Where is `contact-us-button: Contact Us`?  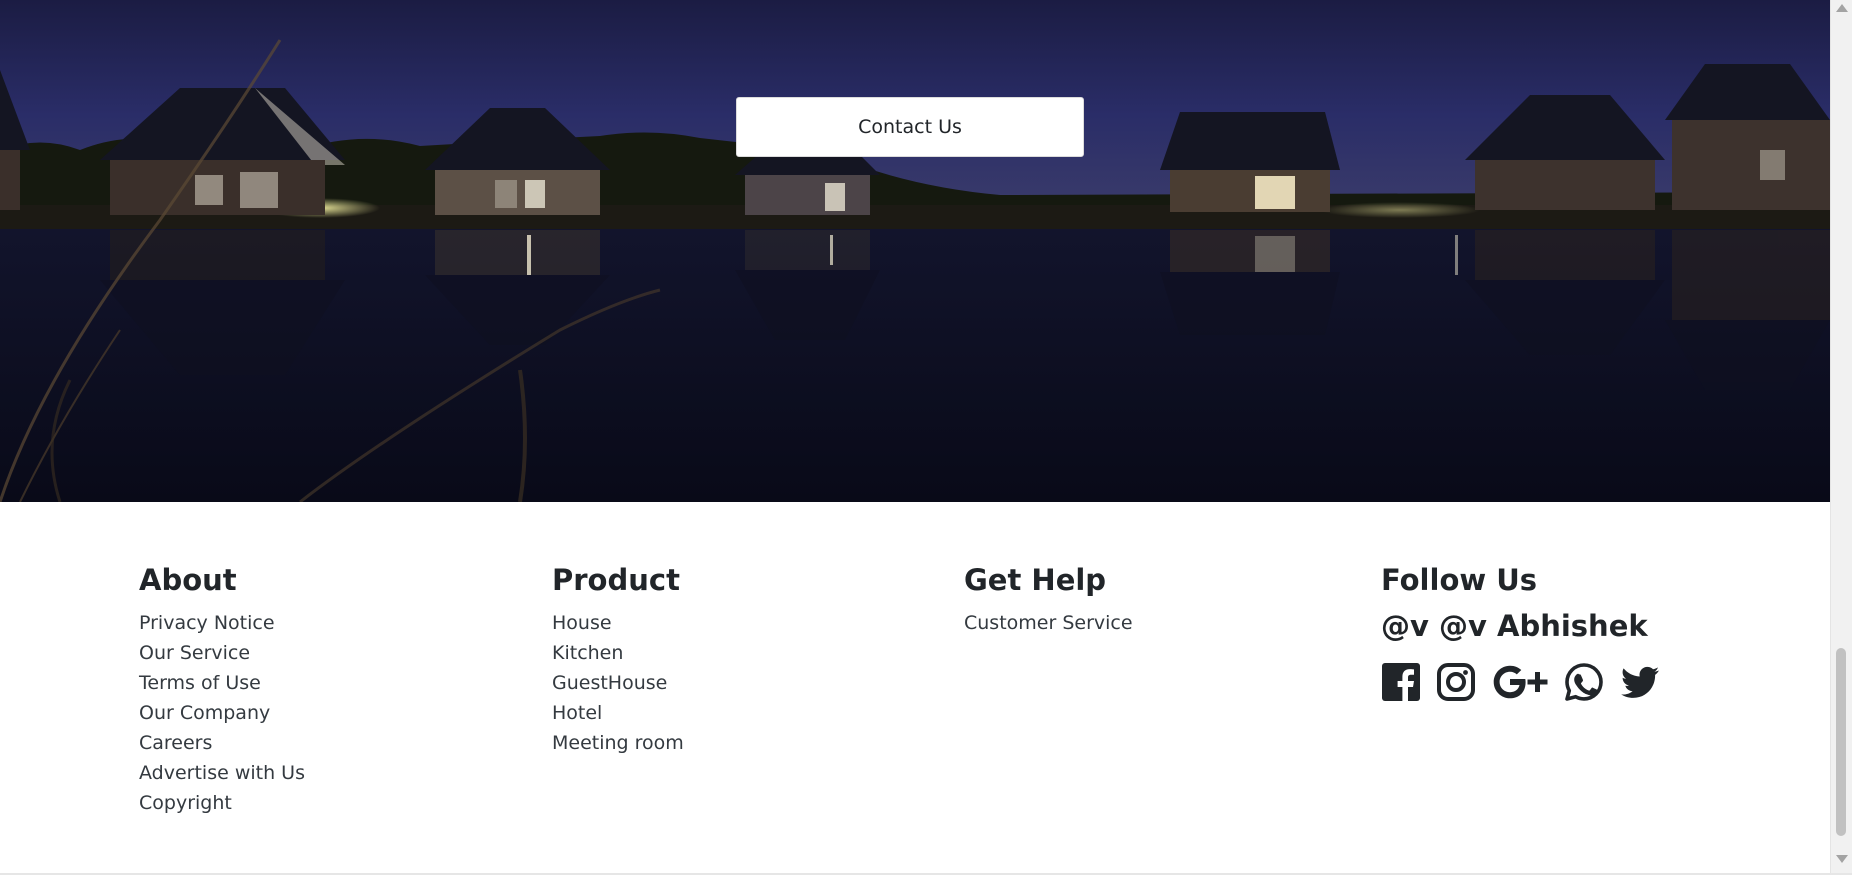 contact-us-button: Contact Us is located at coordinates (910, 127).